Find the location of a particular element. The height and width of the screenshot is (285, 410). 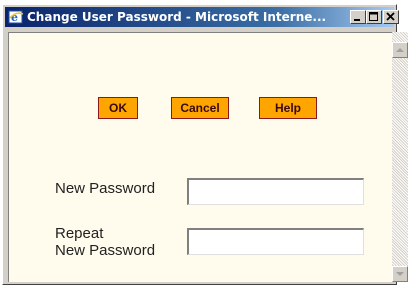

repeat-password-field is located at coordinates (275, 241).